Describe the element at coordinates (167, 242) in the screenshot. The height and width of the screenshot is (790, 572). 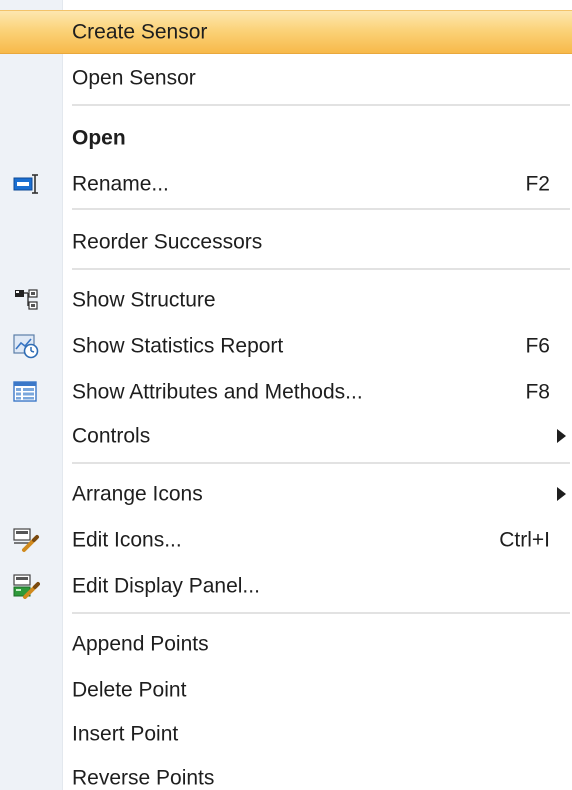
I see `menu-item-label: Reorder Successors` at that location.